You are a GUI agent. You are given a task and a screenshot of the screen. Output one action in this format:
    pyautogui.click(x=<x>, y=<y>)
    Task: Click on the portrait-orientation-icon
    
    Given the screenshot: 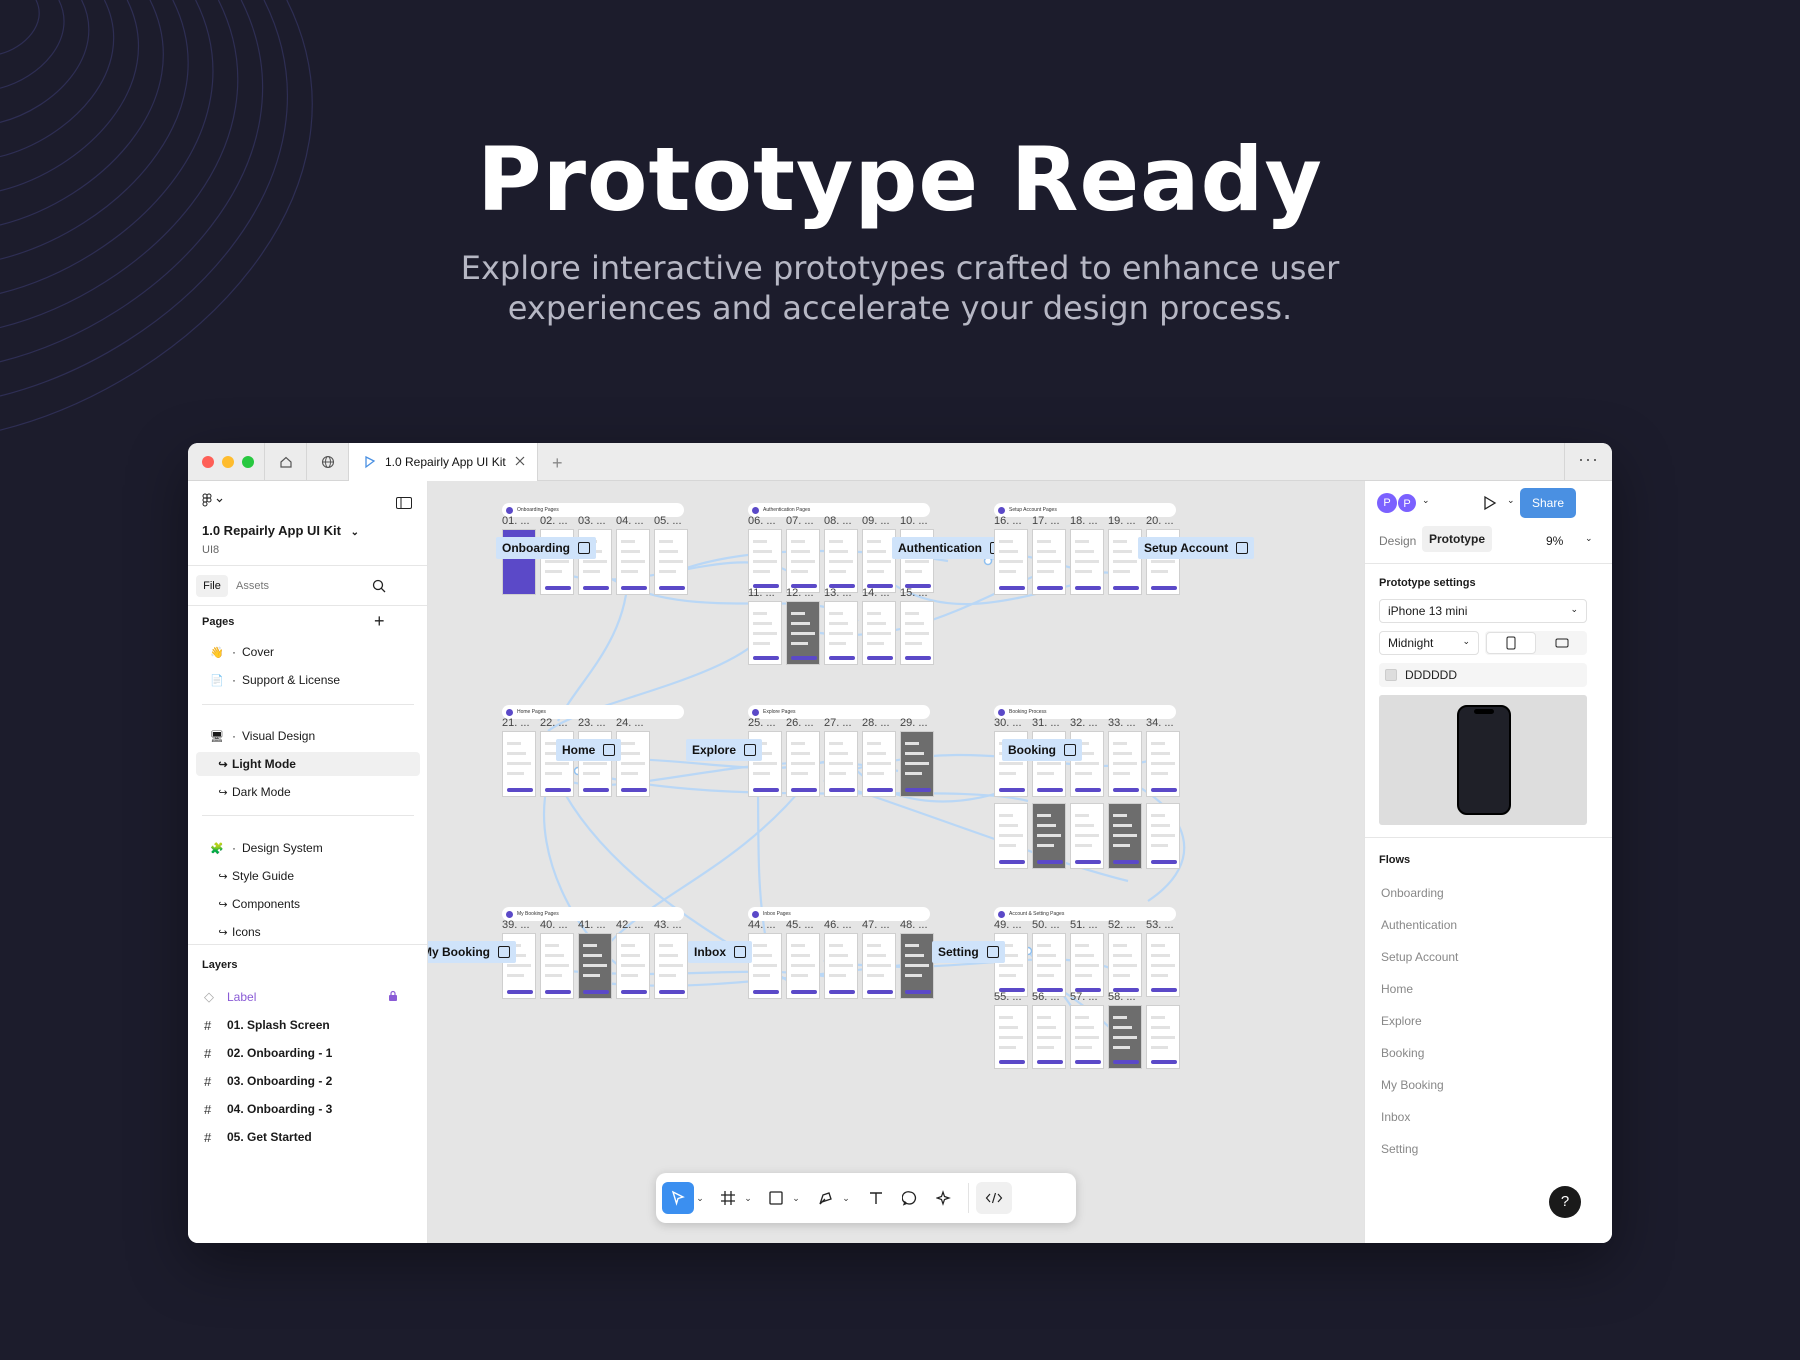 What is the action you would take?
    pyautogui.click(x=1511, y=643)
    